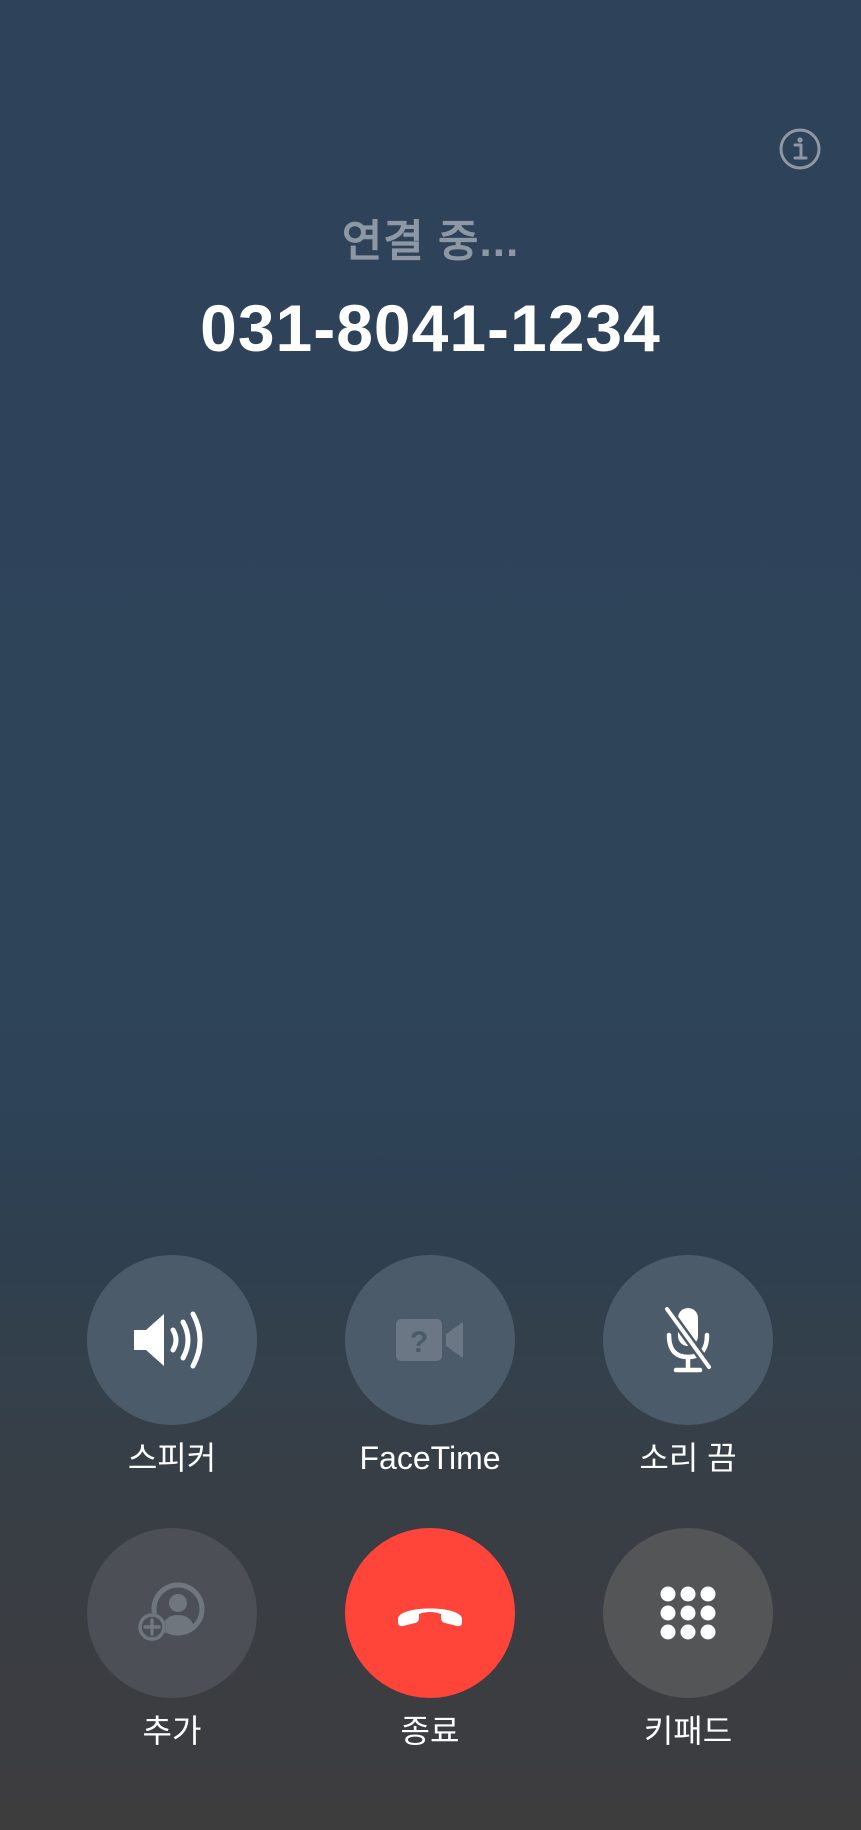  Describe the element at coordinates (430, 328) in the screenshot. I see `phone-number: 031-8041-1234` at that location.